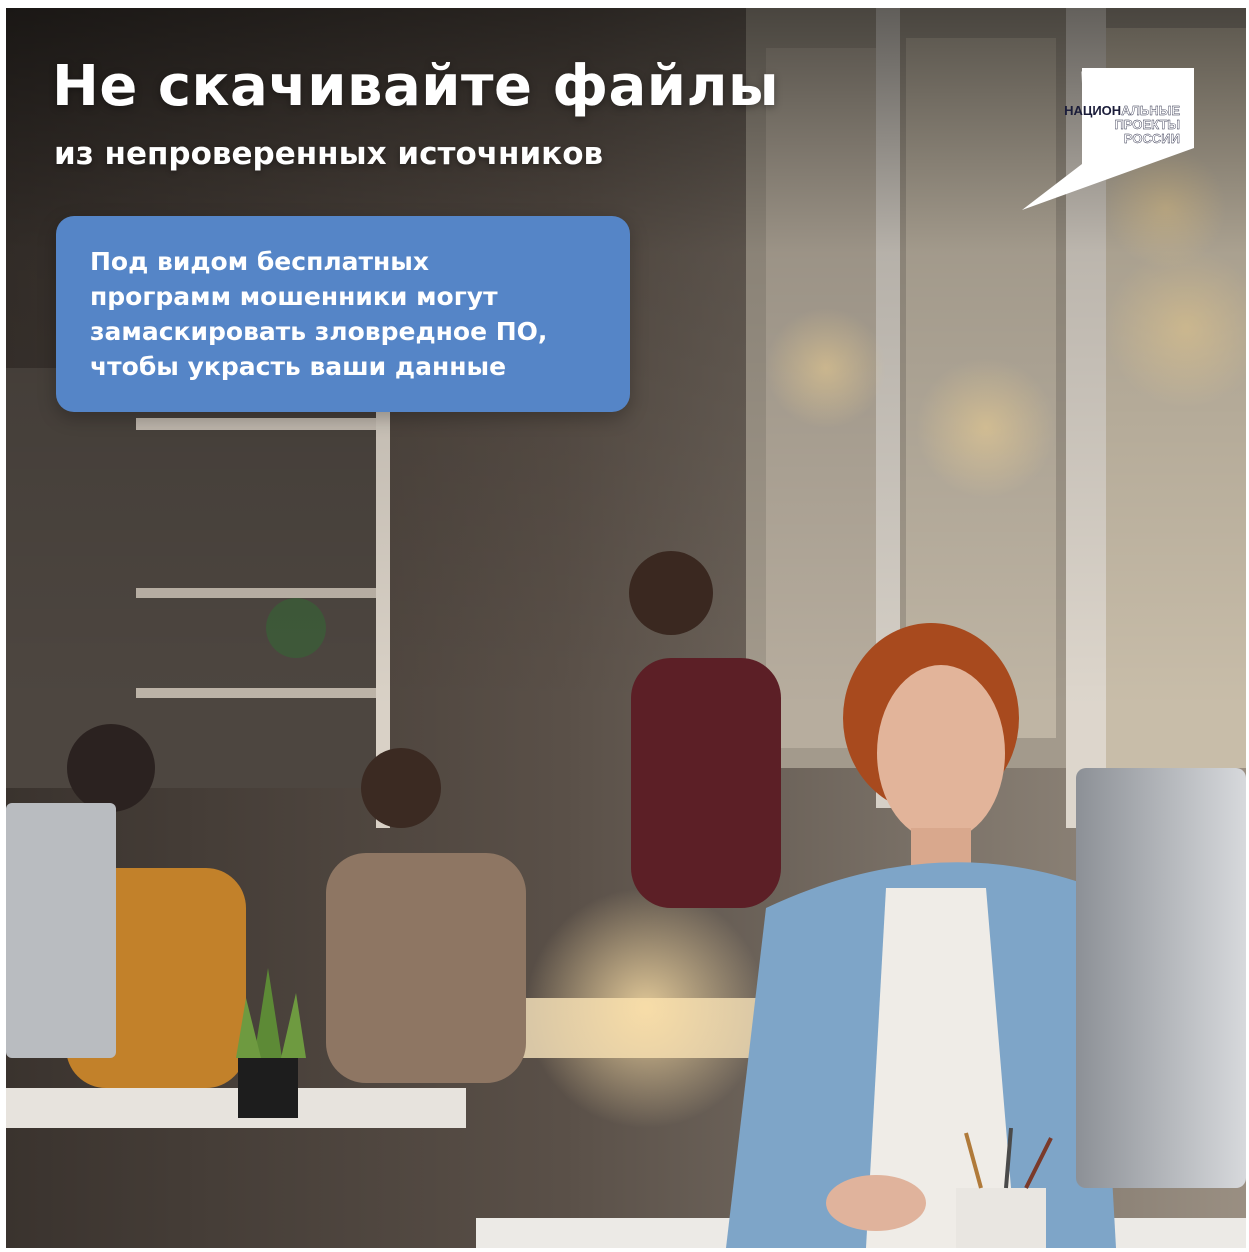  Describe the element at coordinates (1150, 110) in the screenshot. I see `logo-line-1-light: АЛЬНЫЕ` at that location.